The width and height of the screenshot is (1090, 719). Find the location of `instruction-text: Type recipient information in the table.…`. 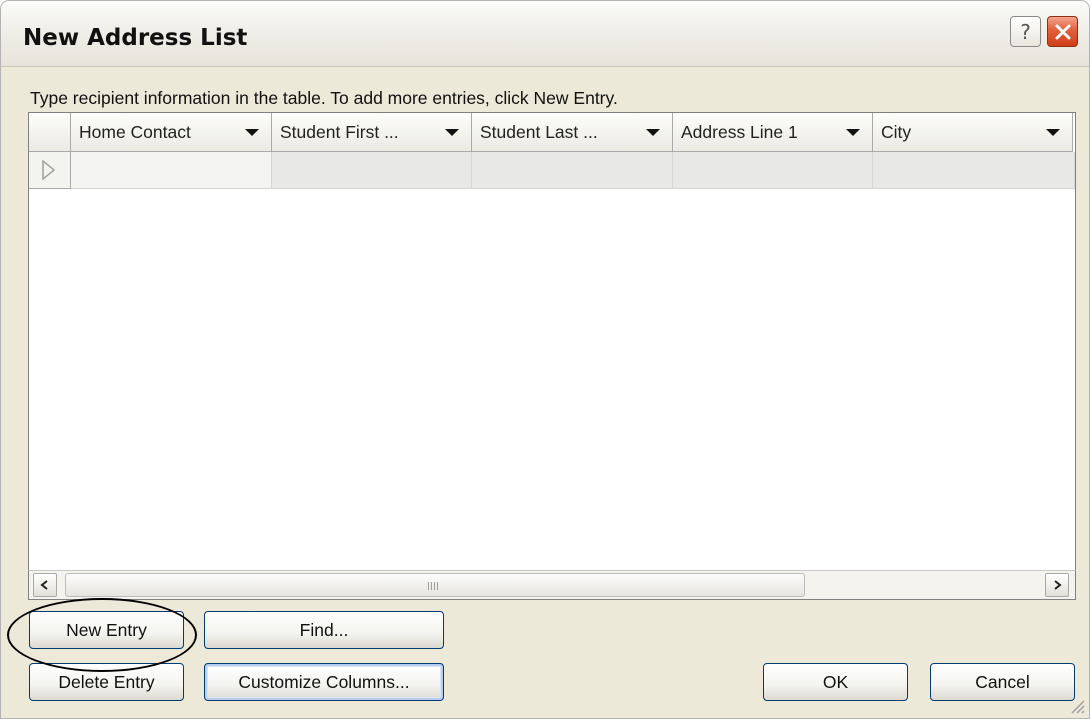

instruction-text: Type recipient information in the table.… is located at coordinates (324, 98).